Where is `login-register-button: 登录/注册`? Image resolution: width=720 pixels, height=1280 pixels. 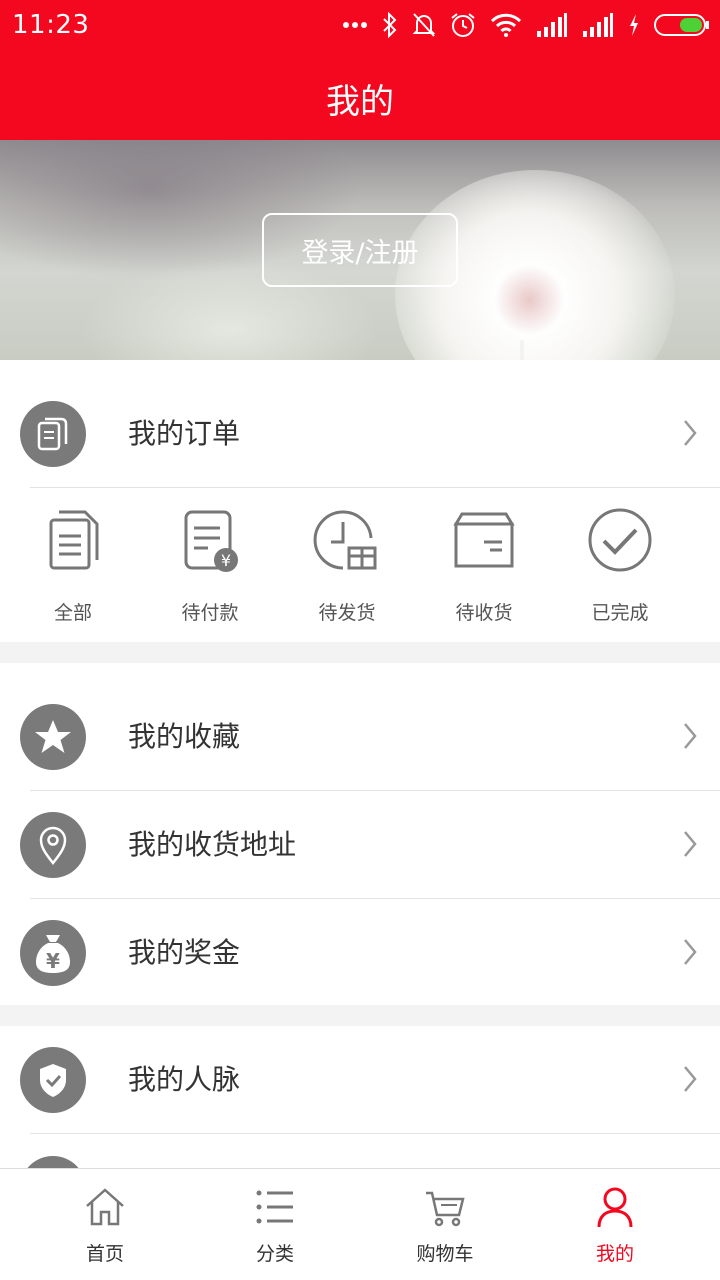
login-register-button: 登录/注册 is located at coordinates (360, 250).